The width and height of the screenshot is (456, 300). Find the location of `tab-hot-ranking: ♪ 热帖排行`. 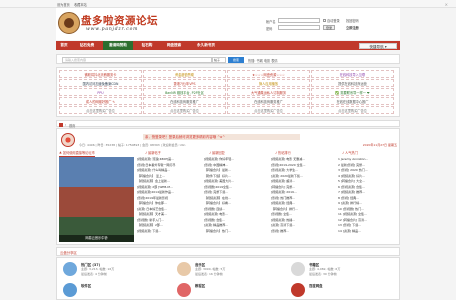

tab-hot-ranking: ♪ 热帖排行 is located at coordinates (283, 153).